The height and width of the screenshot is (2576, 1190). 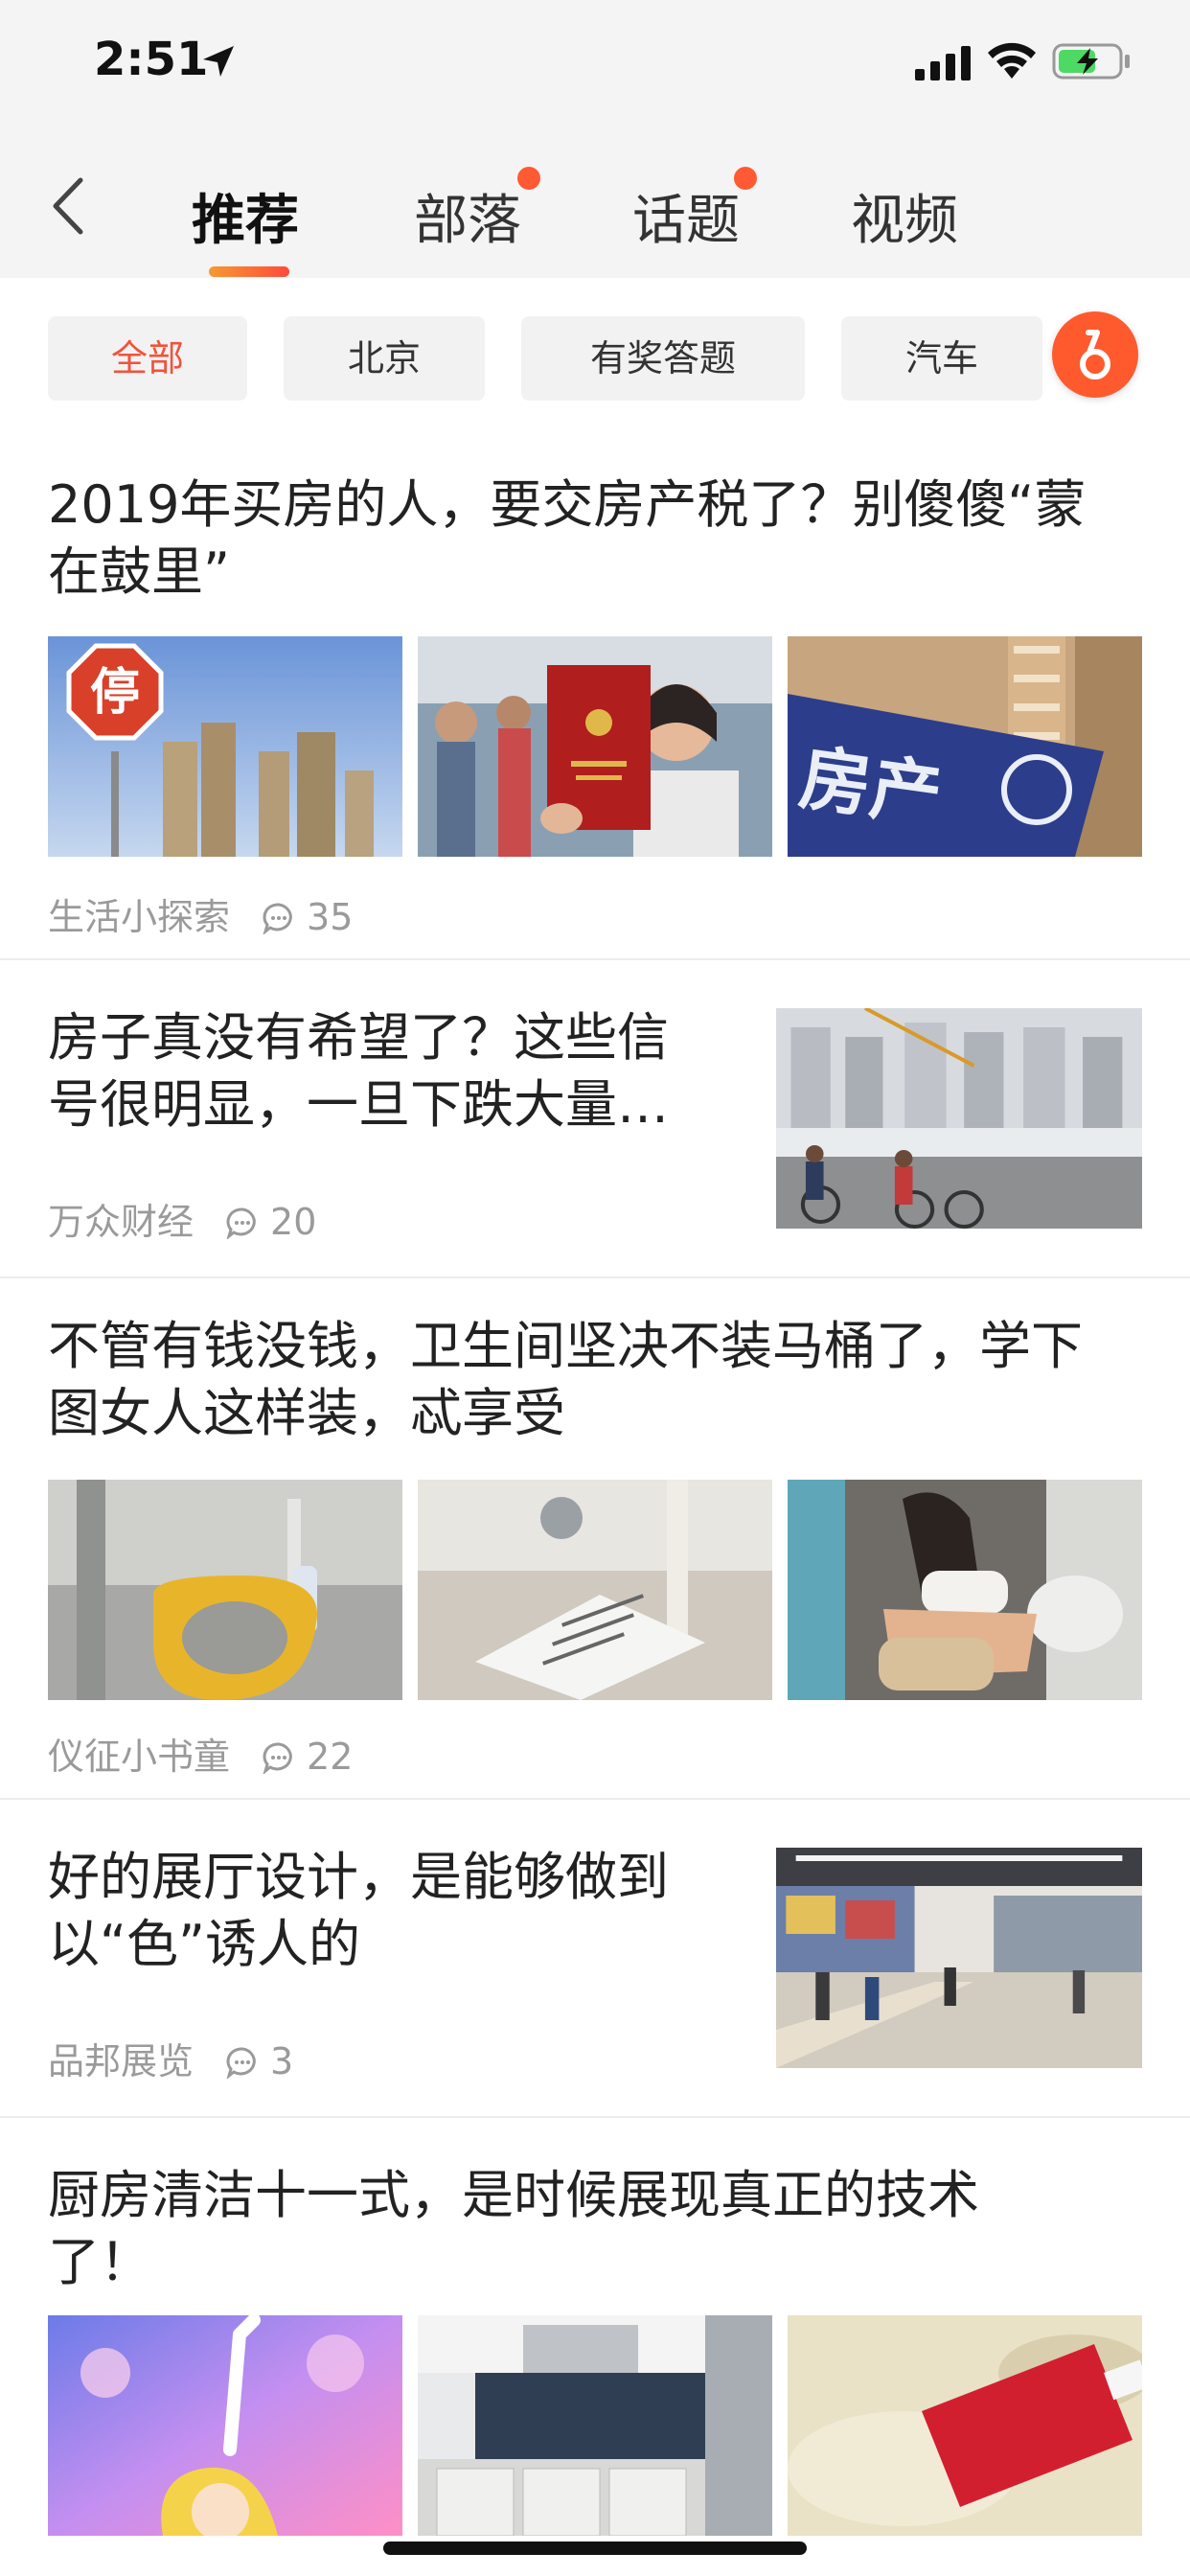 What do you see at coordinates (513, 2195) in the screenshot?
I see `article-title-line: 厨房清洁十一式，是时候展现真正的技术` at bounding box center [513, 2195].